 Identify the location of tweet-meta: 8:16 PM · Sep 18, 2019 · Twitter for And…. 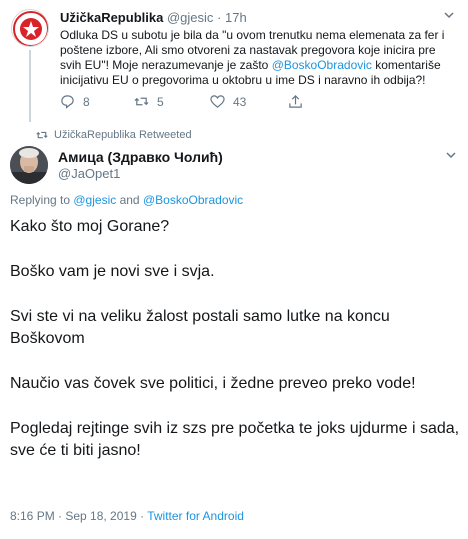
(127, 516).